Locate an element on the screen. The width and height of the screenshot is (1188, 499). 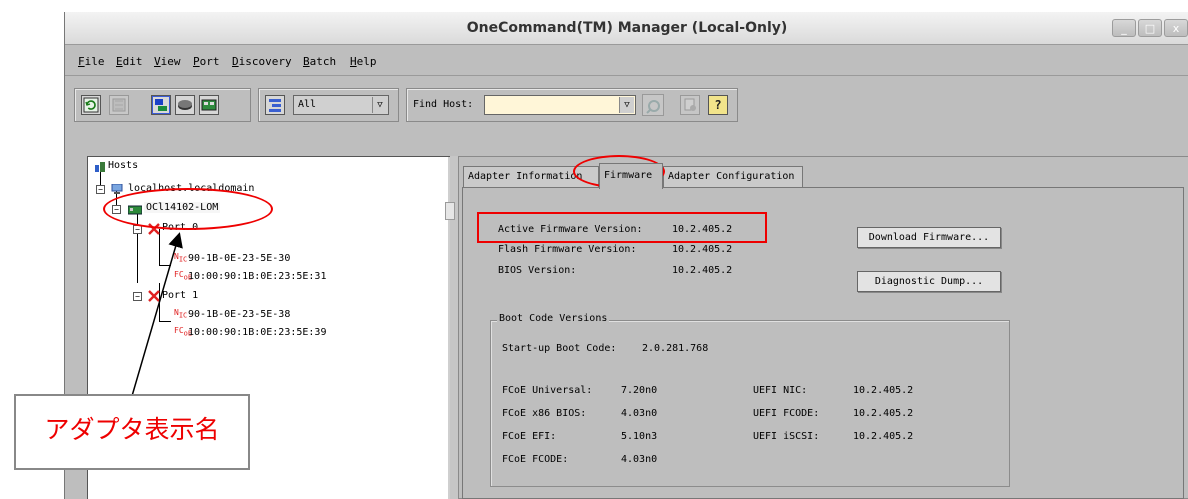
tab-firmware: Firmware is located at coordinates (631, 176).